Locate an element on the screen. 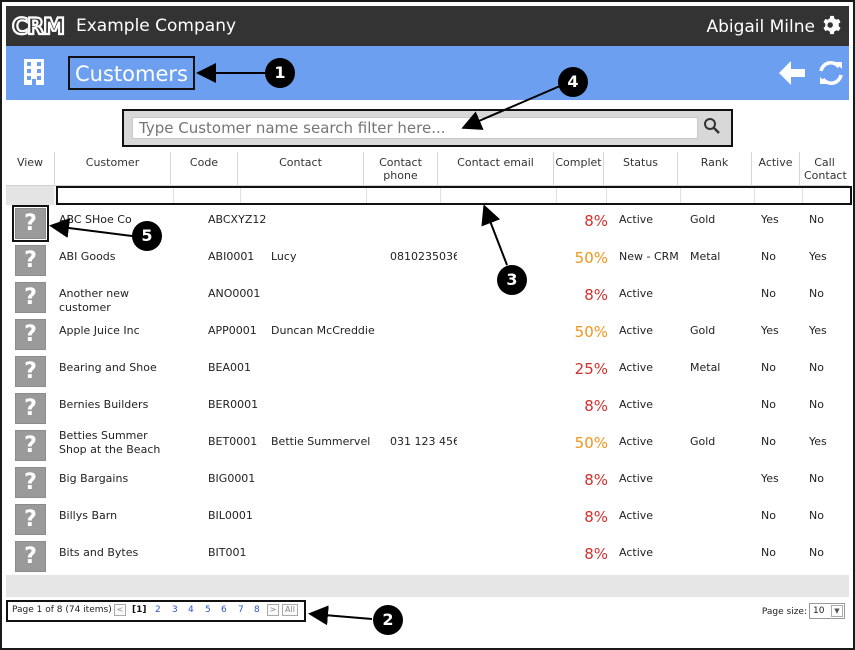 This screenshot has height=650, width=855. pager-all-button: All is located at coordinates (290, 610).